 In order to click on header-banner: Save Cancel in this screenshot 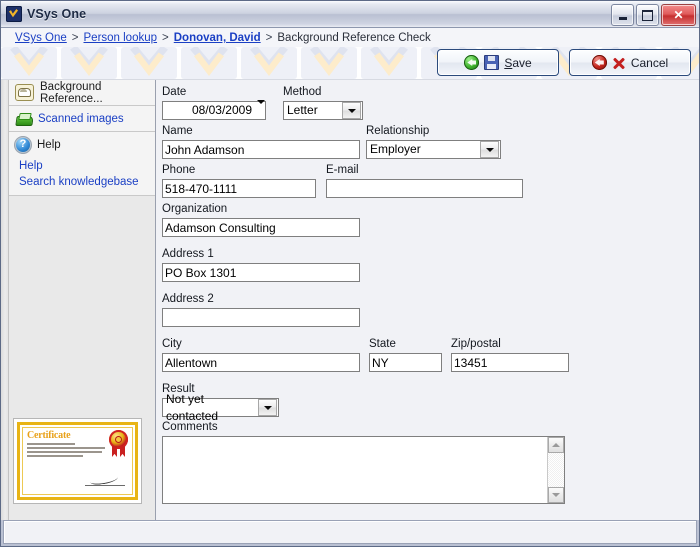, I will do `click(350, 63)`.